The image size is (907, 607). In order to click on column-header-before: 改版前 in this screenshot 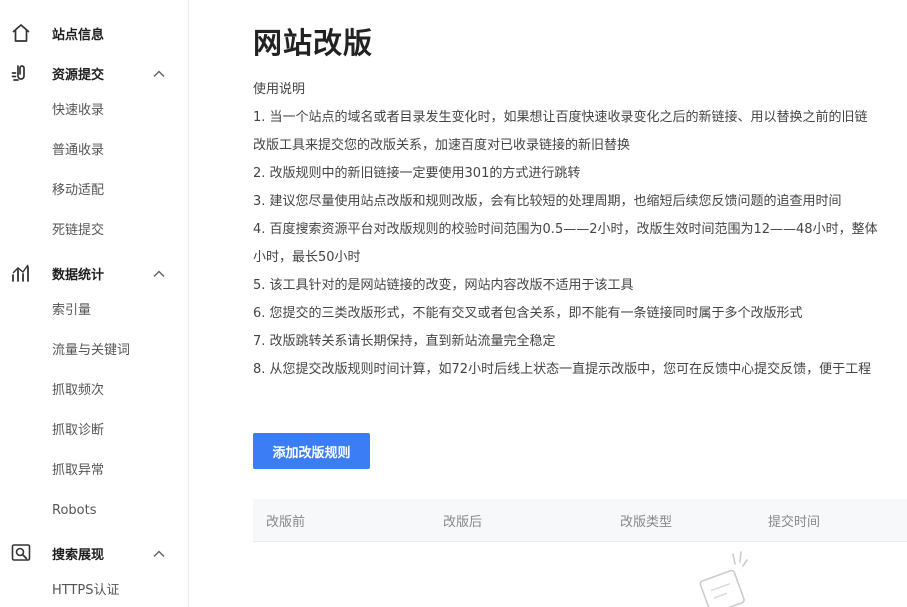, I will do `click(285, 520)`.